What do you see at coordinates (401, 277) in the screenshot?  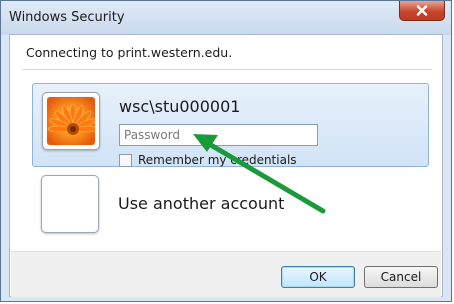 I see `cancel-button: Cancel` at bounding box center [401, 277].